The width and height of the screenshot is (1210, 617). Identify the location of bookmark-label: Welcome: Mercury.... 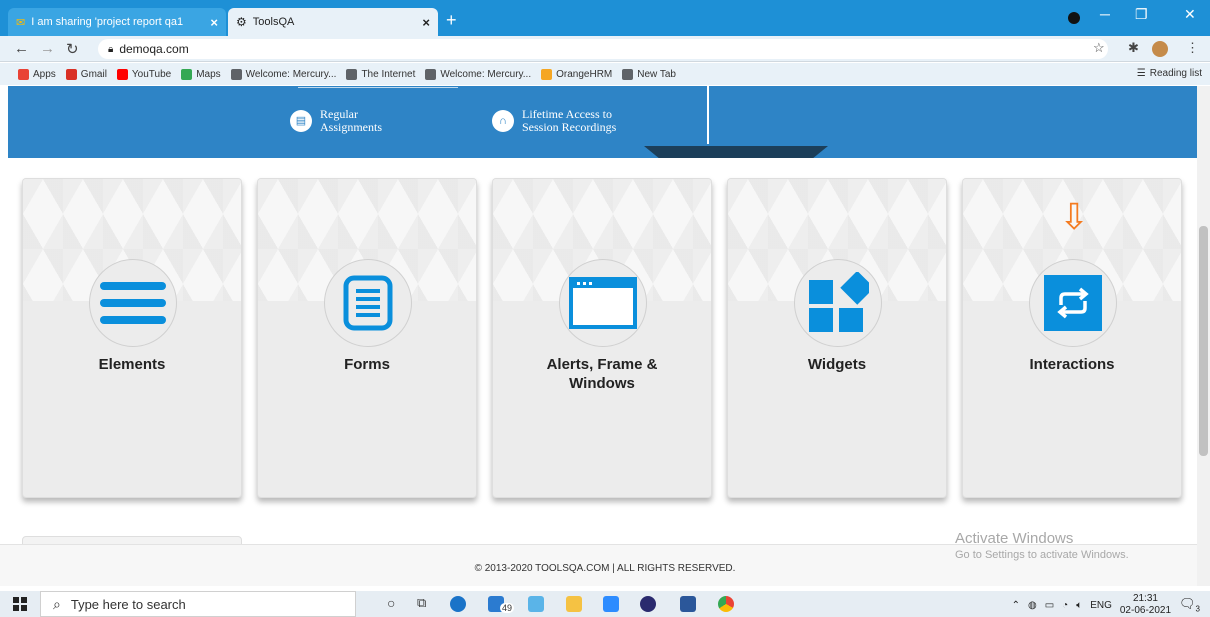
(291, 74).